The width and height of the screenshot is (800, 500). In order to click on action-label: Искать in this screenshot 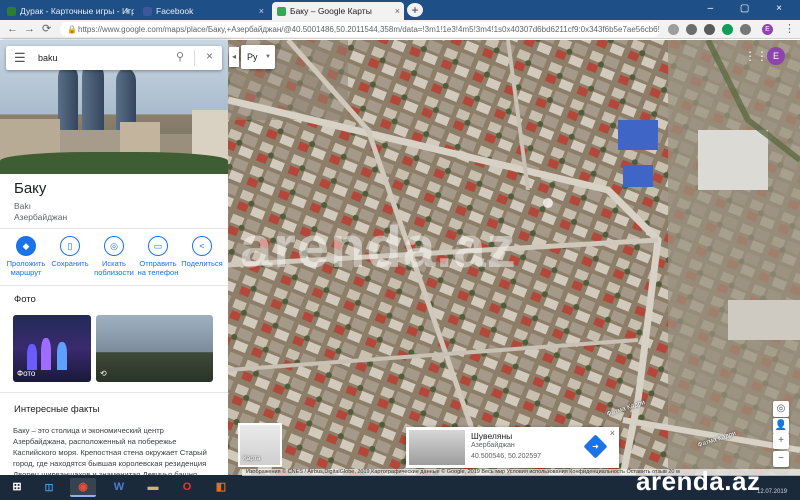, I will do `click(114, 263)`.